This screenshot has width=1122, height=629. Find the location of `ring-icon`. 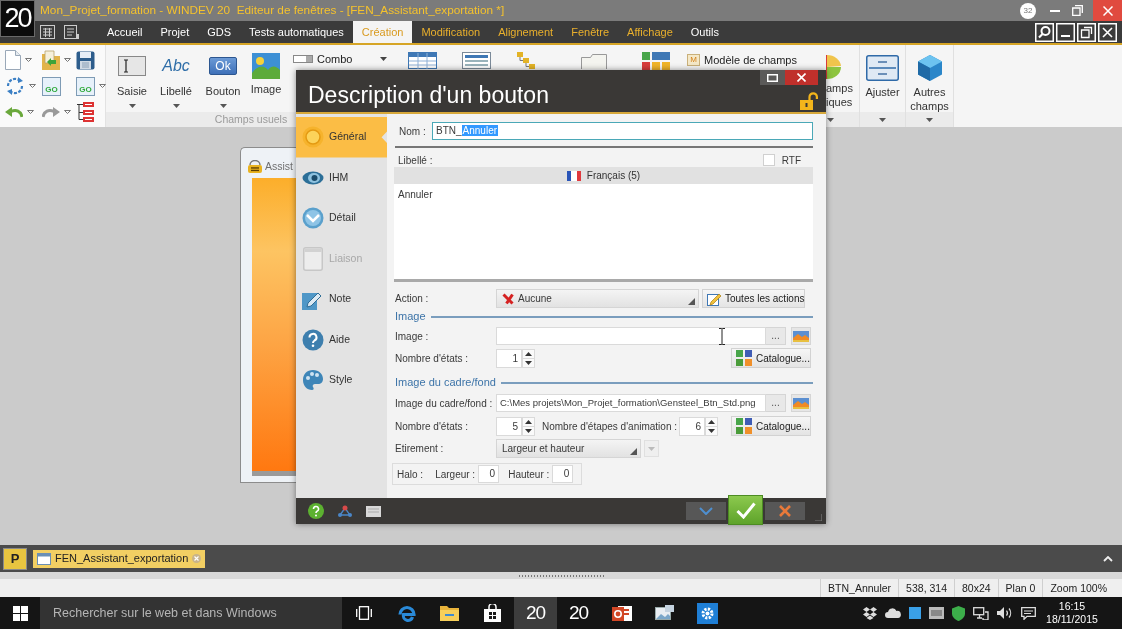

ring-icon is located at coordinates (313, 137).